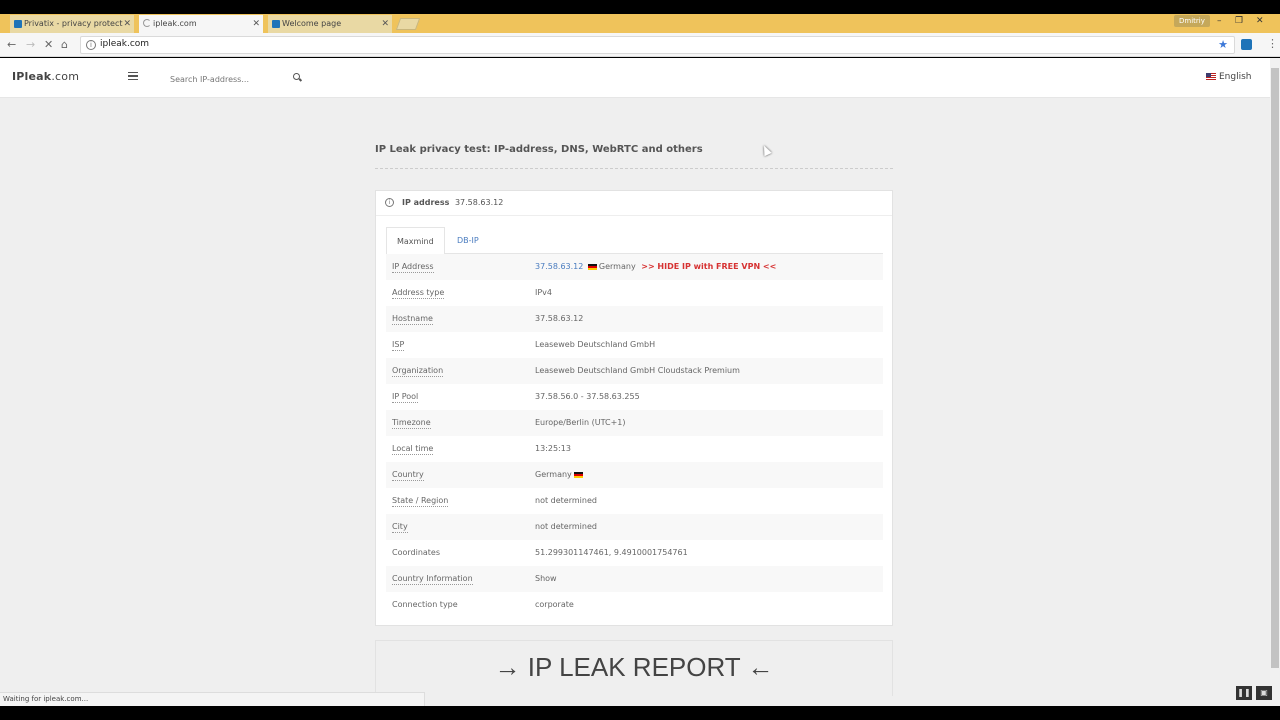 This screenshot has height=720, width=1280. What do you see at coordinates (432, 579) in the screenshot?
I see `row-key: Country Information` at bounding box center [432, 579].